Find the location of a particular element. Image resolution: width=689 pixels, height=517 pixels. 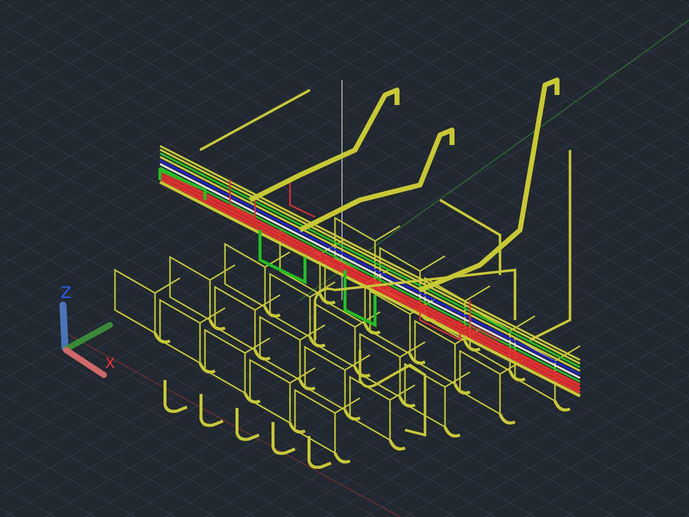

axis-label: X is located at coordinates (110, 364).